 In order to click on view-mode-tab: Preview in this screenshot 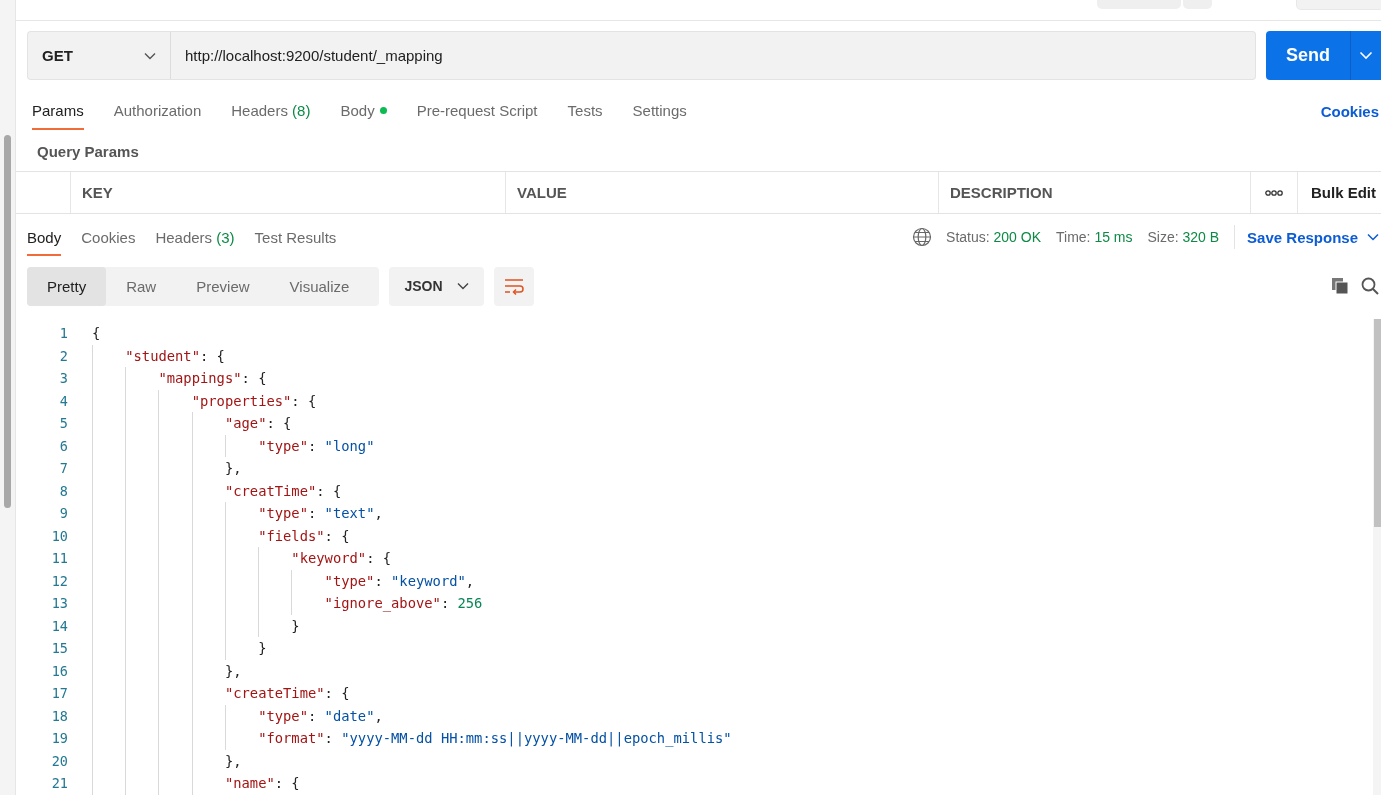, I will do `click(223, 286)`.